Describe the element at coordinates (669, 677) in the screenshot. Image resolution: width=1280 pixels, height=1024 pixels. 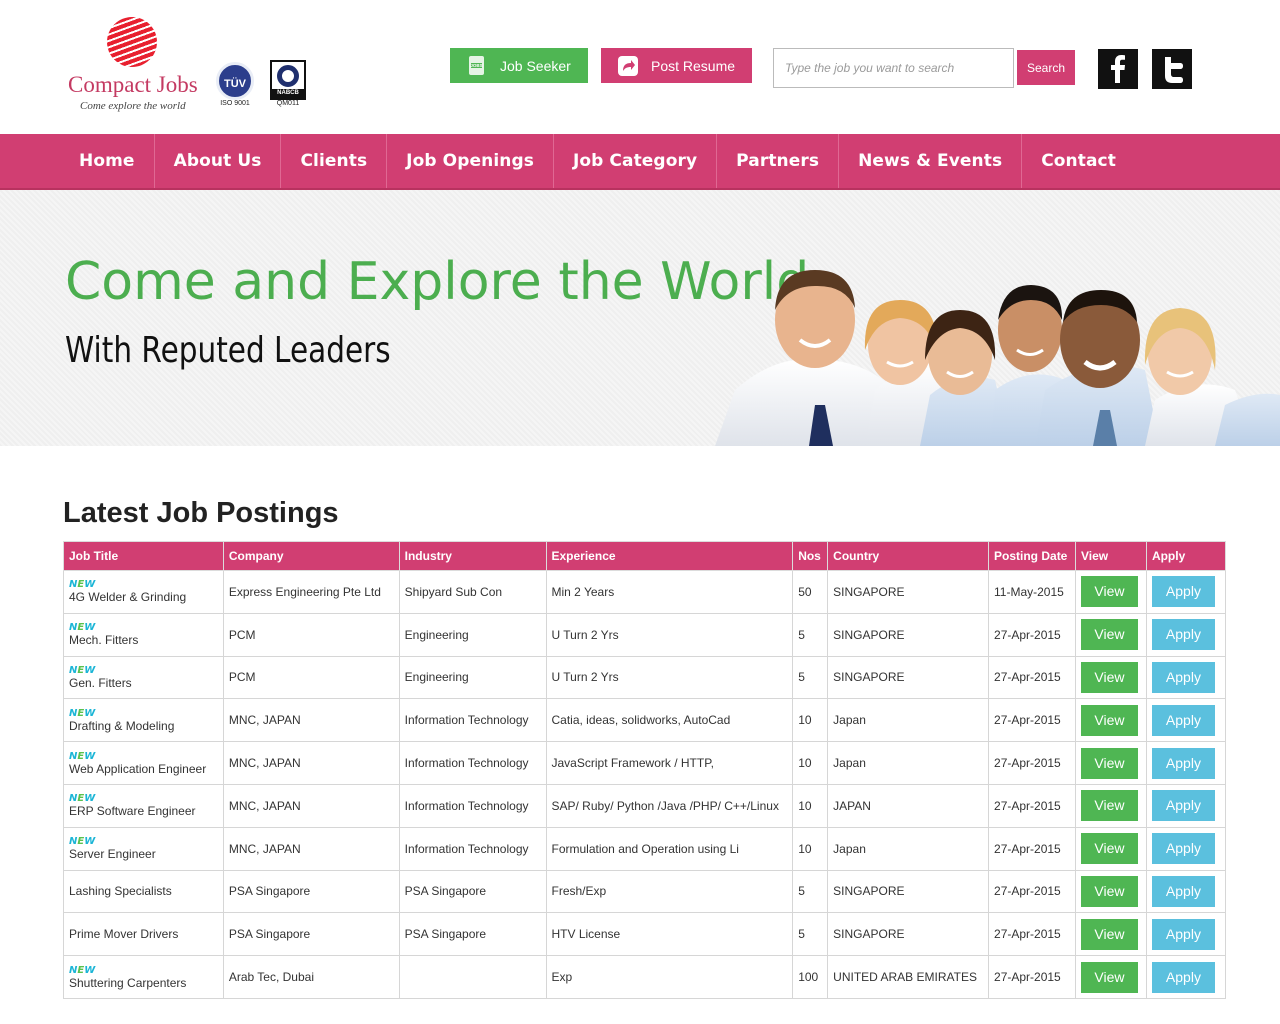
I see `experience-cell: U Turn 2 Yrs` at that location.